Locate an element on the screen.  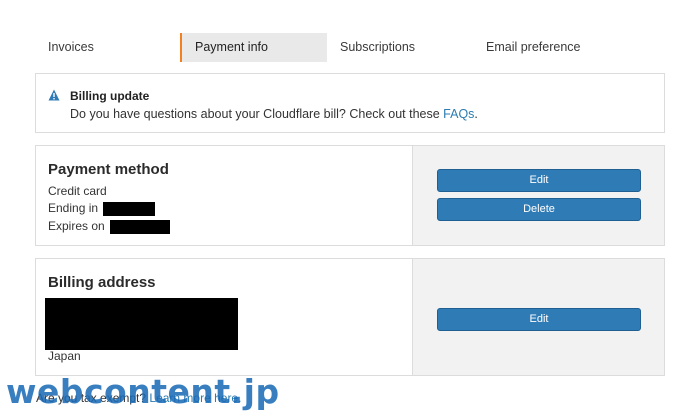
watermark-logo: webcontent.jp is located at coordinates (143, 391).